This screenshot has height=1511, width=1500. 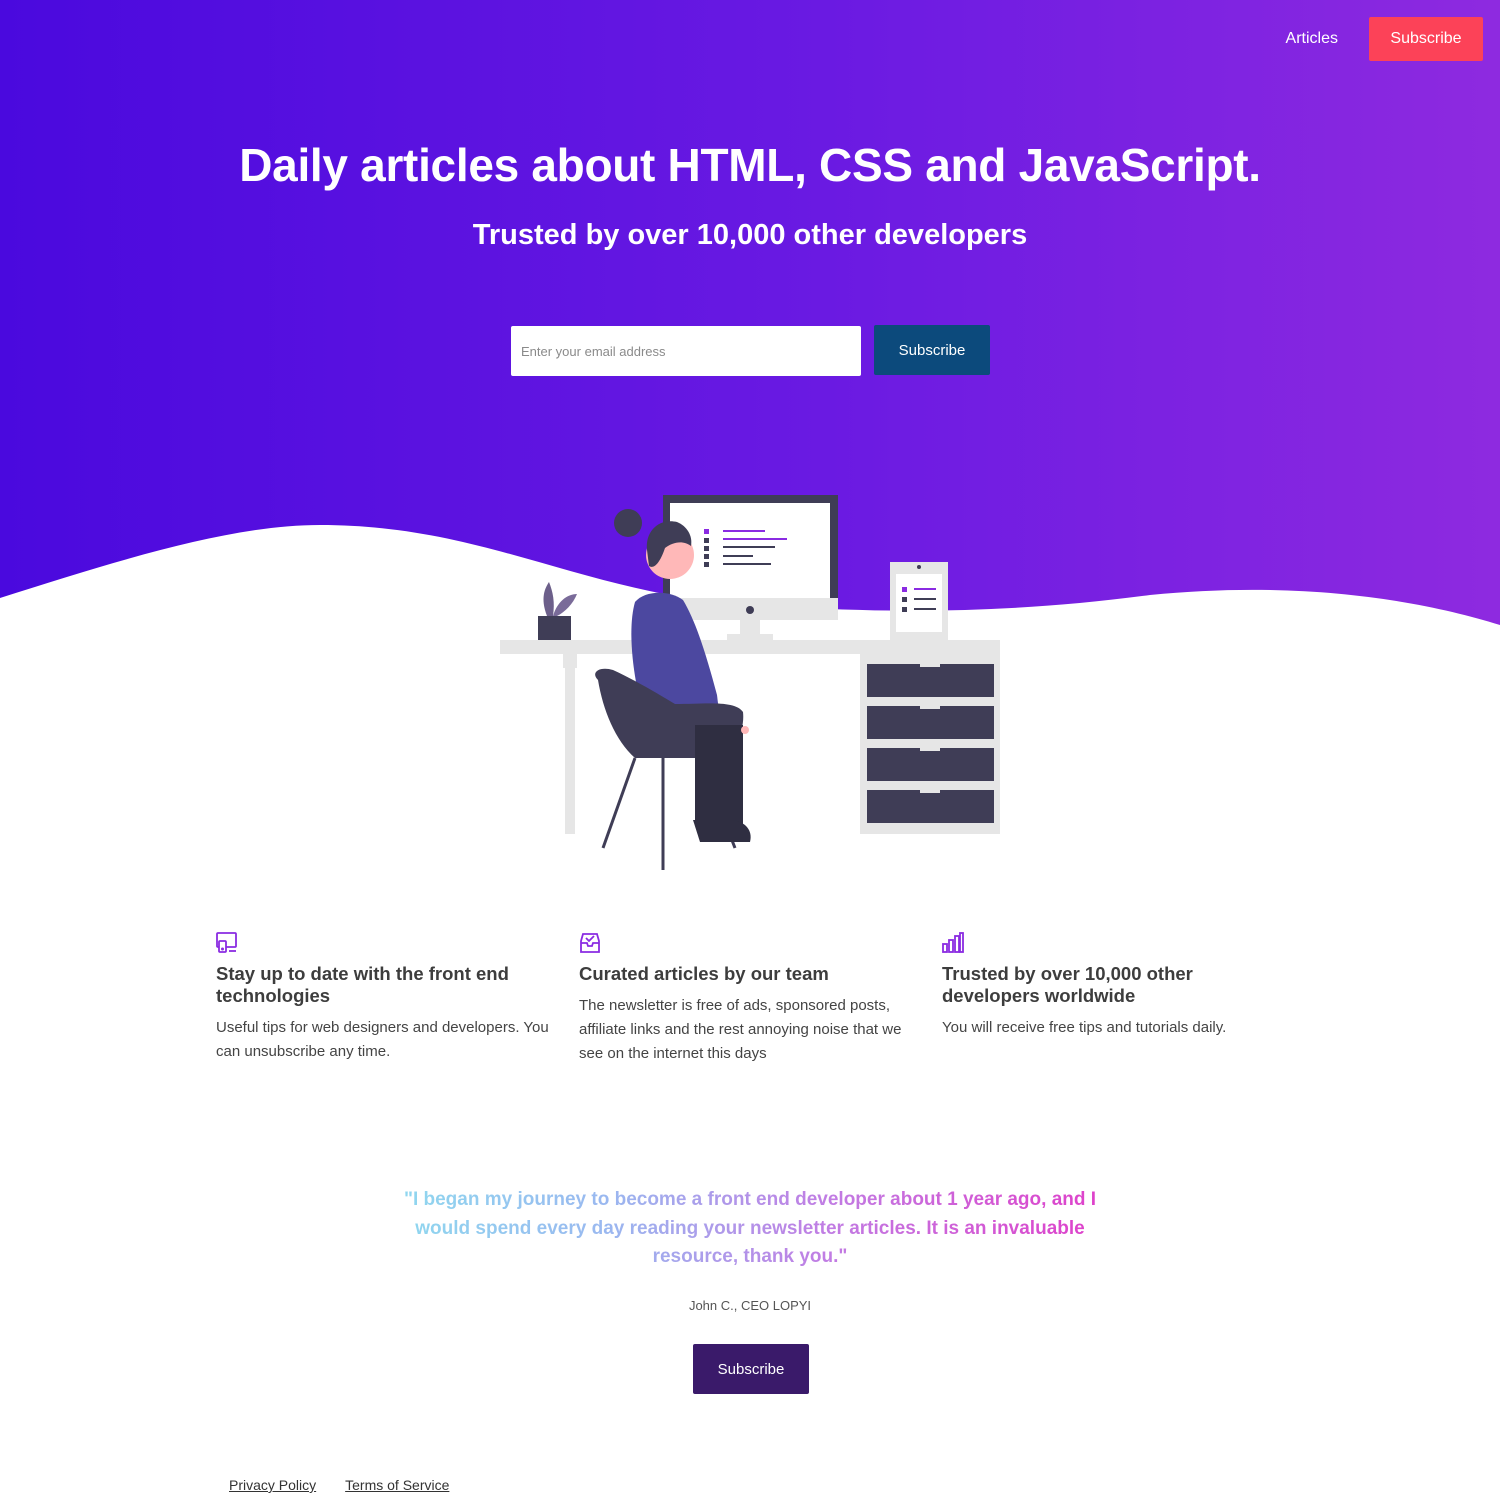 I want to click on footer: Privacy Policy Terms of Service, so click(x=353, y=1485).